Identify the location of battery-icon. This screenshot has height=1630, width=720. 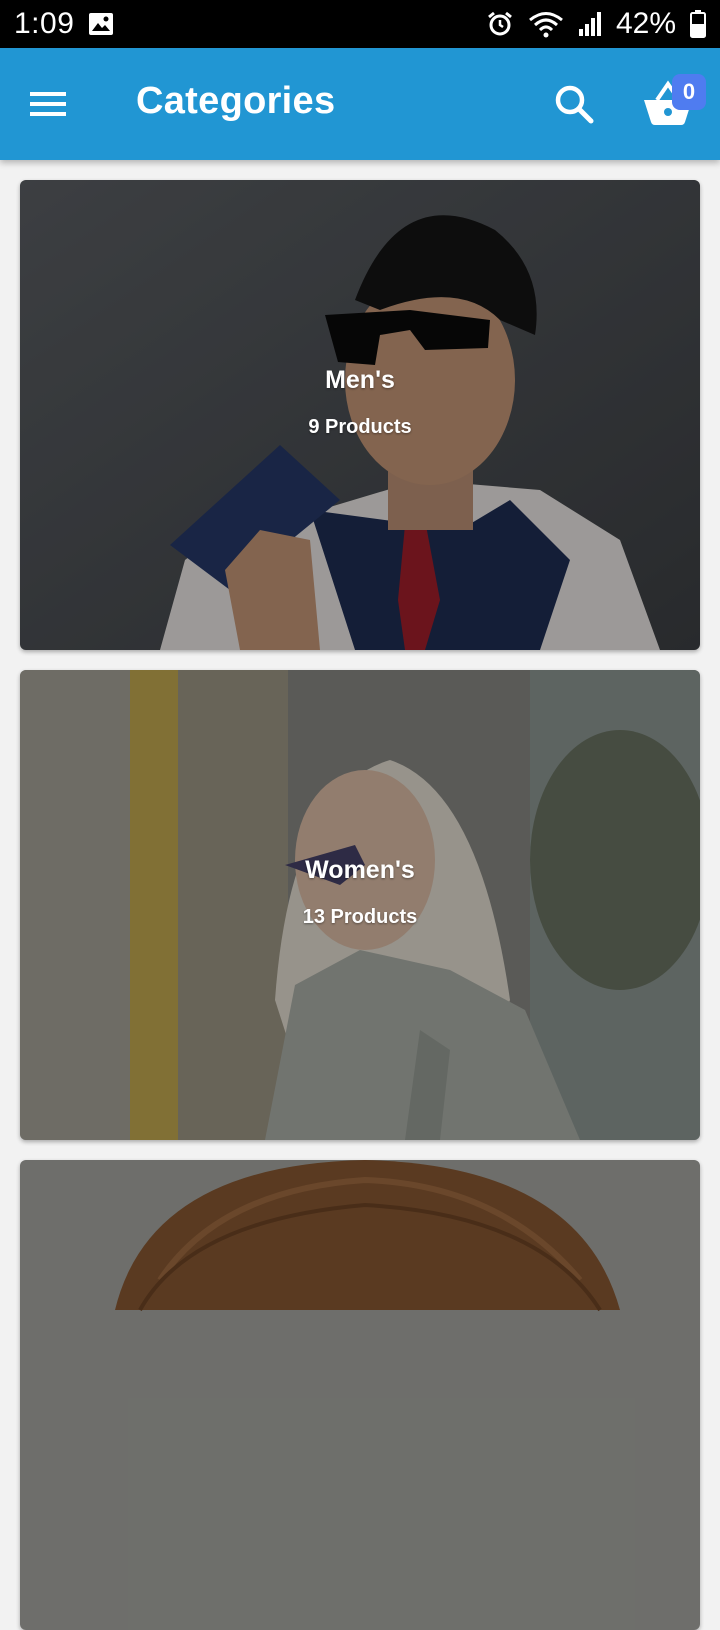
(698, 24).